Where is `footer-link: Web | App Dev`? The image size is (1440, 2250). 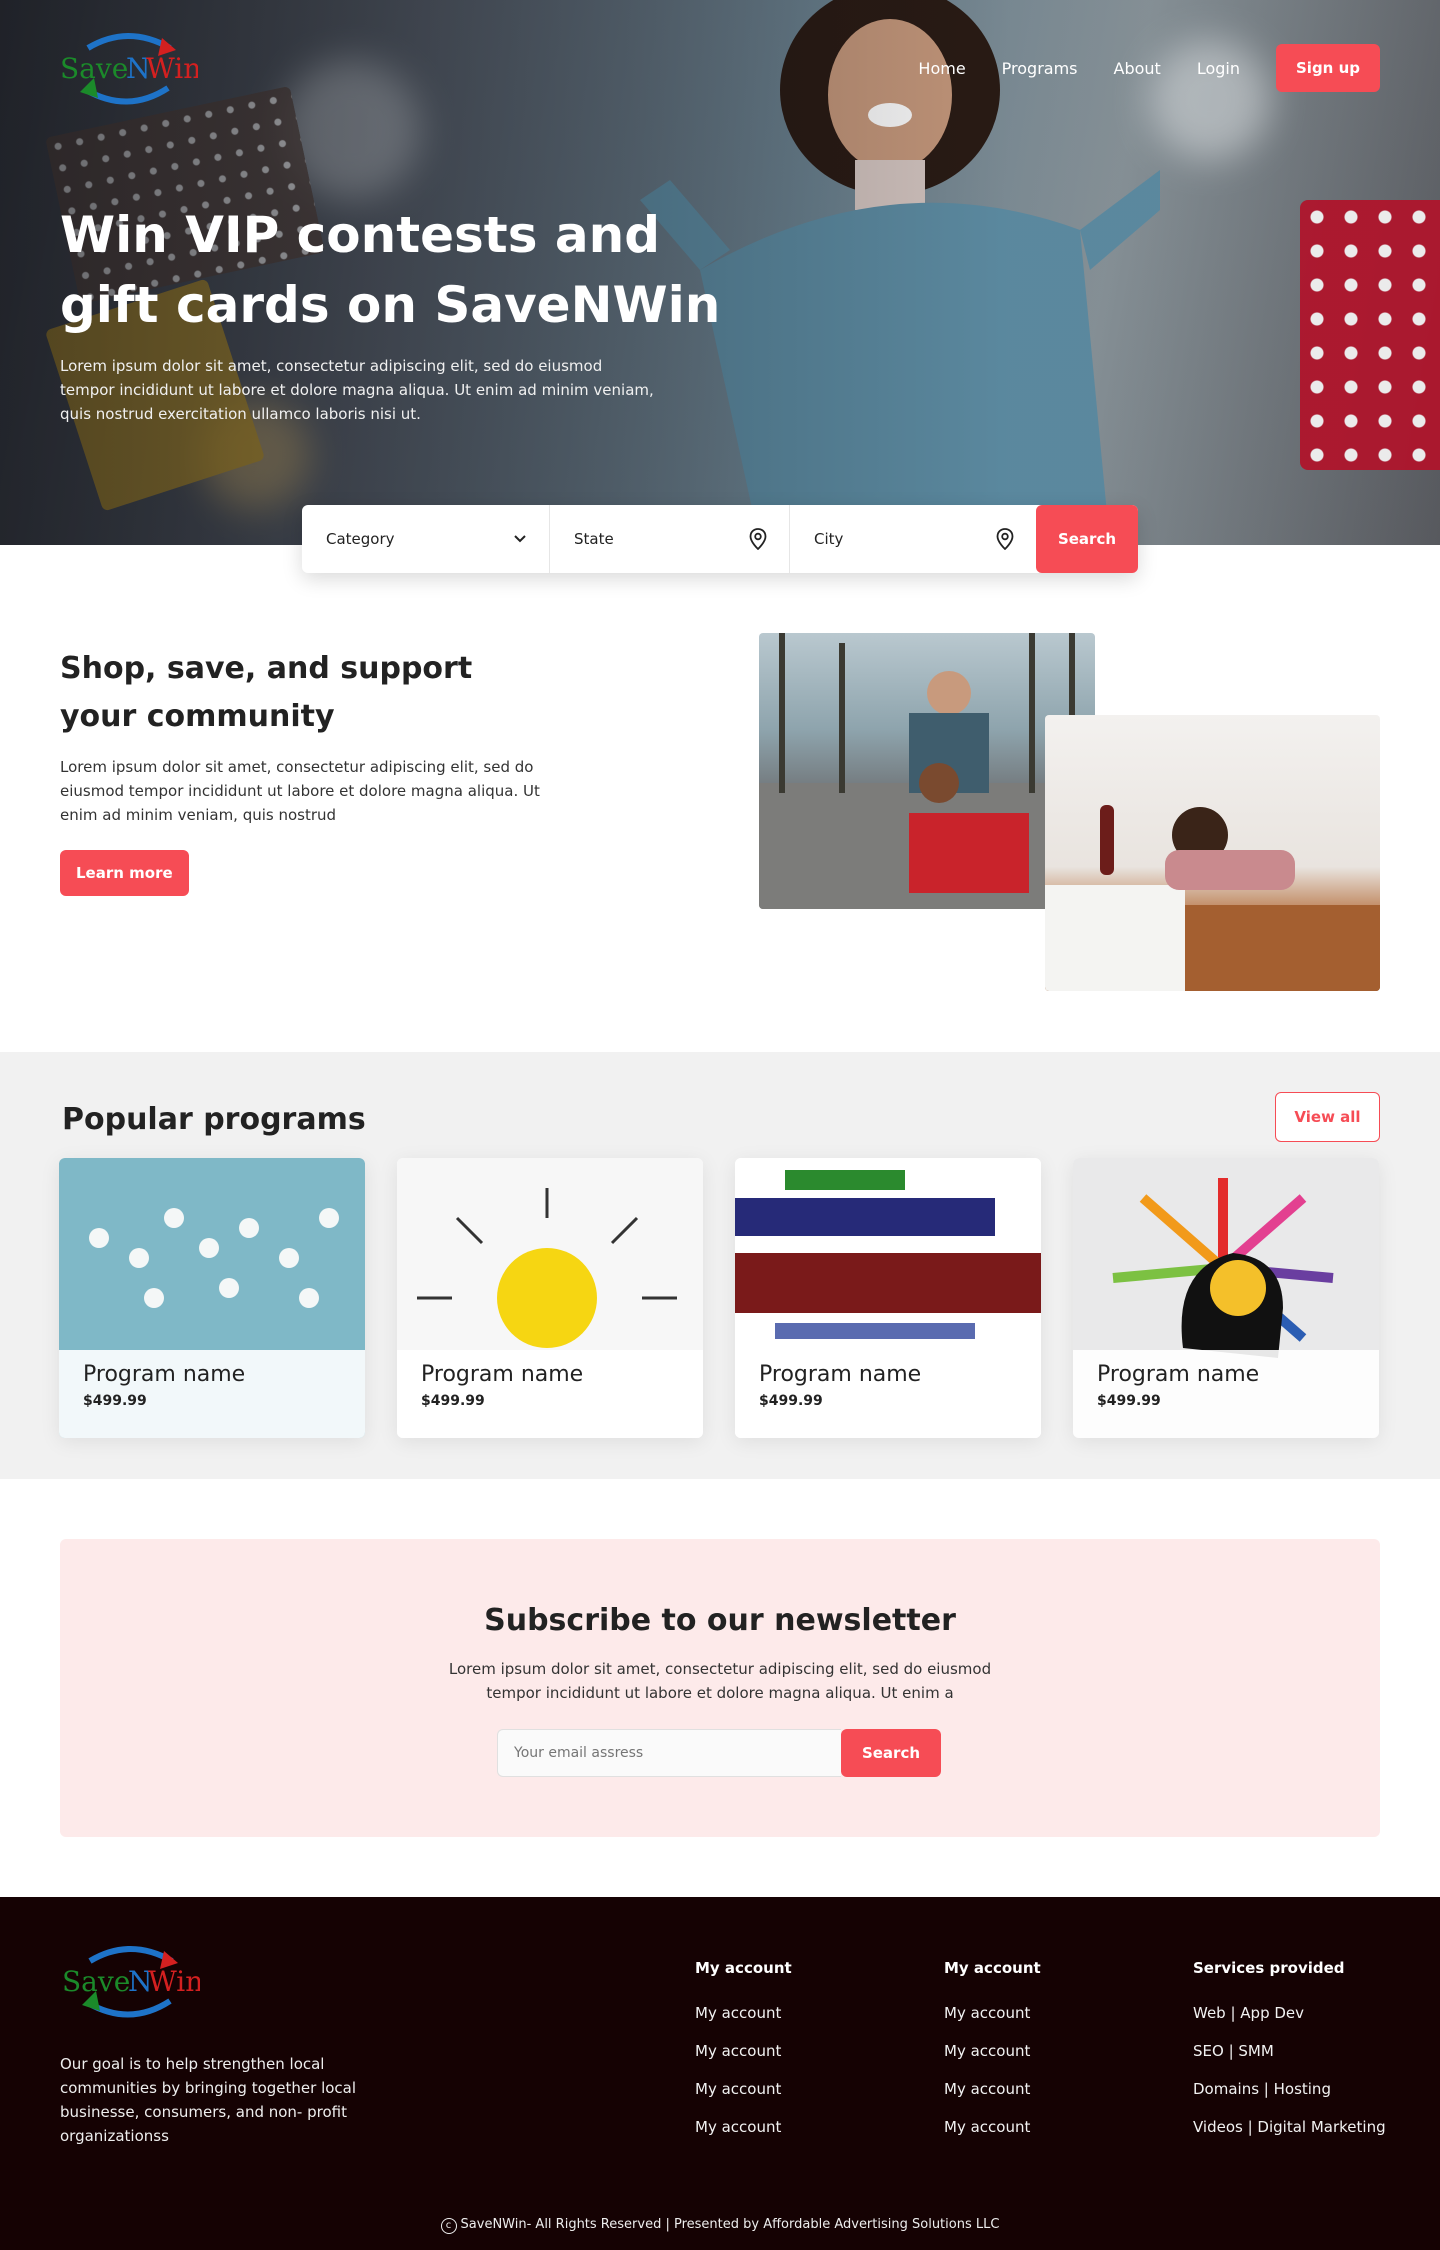
footer-link: Web | App Dev is located at coordinates (1289, 2013).